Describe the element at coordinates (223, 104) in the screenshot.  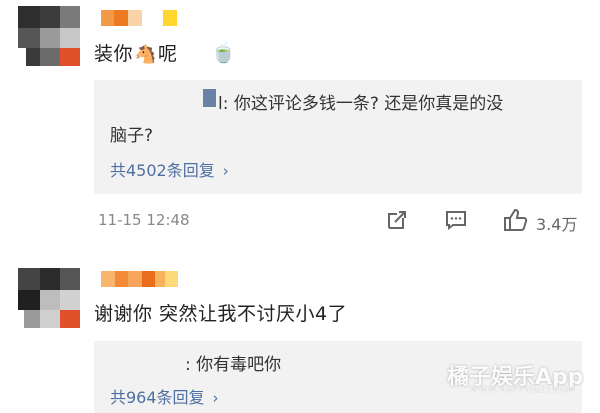
I see `reply-author-suffix: l:` at that location.